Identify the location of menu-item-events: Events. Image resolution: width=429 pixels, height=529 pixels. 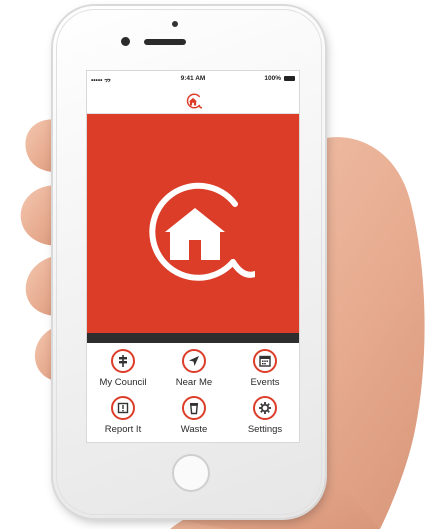
(264, 373).